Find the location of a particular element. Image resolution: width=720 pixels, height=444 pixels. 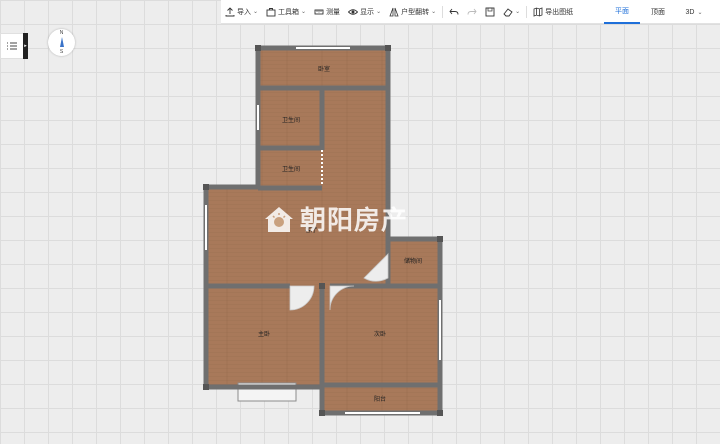

room-label-master: 主卧 is located at coordinates (264, 334).